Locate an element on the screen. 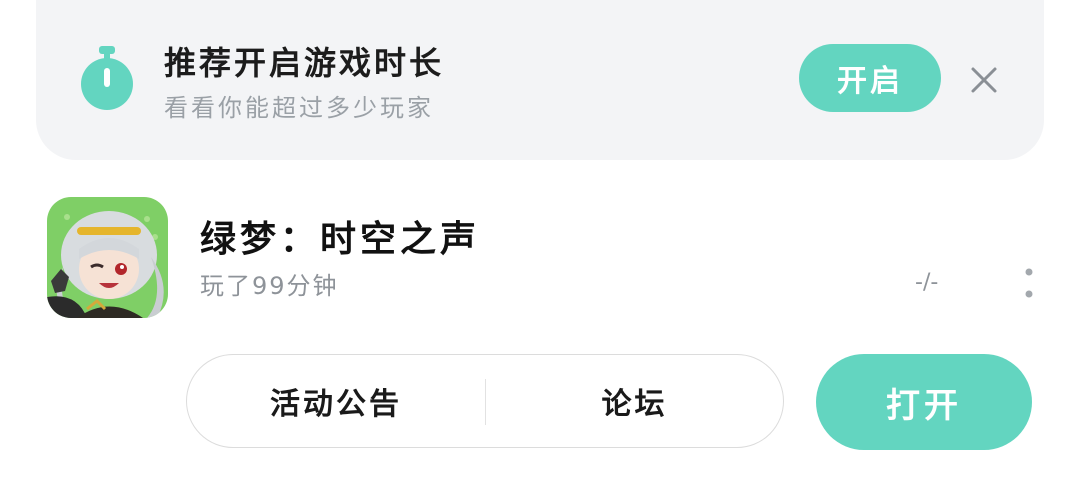  enable-button: 开启 is located at coordinates (870, 78).